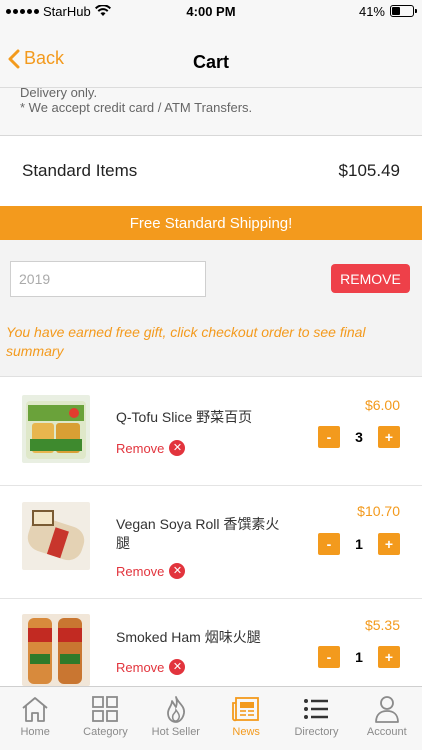  Describe the element at coordinates (382, 625) in the screenshot. I see `product-price: $5.35` at that location.